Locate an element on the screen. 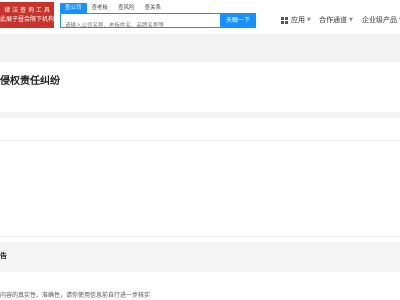 Image resolution: width=400 pixels, height=300 pixels. site-logo: 律 法 查 询 工 具 此展子昼会限下机构 is located at coordinates (27, 15).